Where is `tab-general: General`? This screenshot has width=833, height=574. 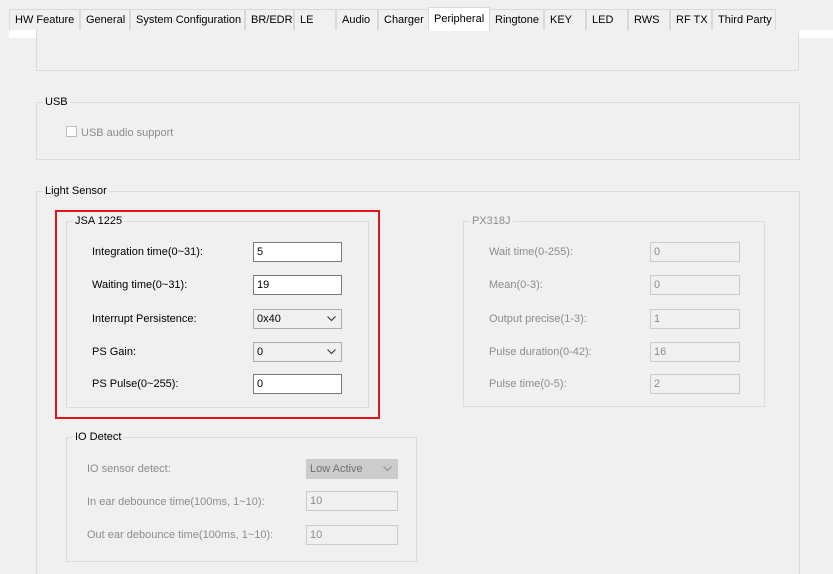
tab-general: General is located at coordinates (105, 19).